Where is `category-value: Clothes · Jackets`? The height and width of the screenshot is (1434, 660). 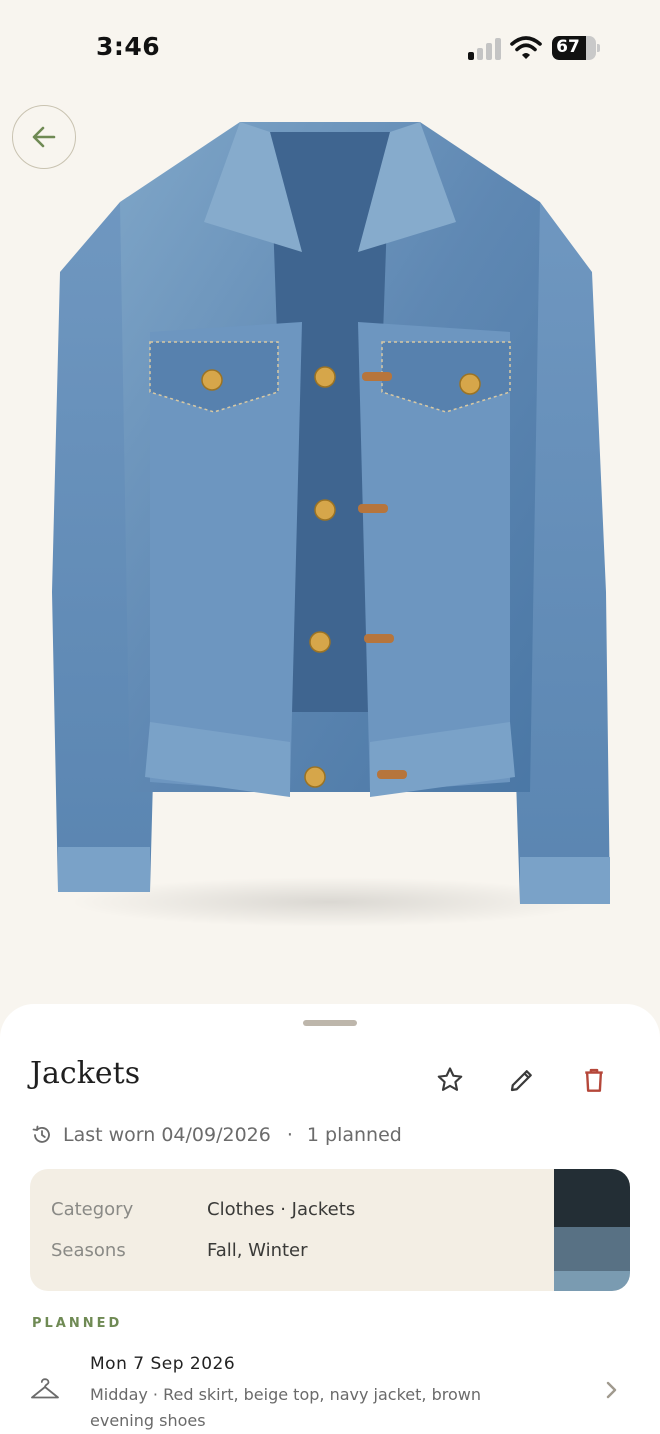 category-value: Clothes · Jackets is located at coordinates (281, 1209).